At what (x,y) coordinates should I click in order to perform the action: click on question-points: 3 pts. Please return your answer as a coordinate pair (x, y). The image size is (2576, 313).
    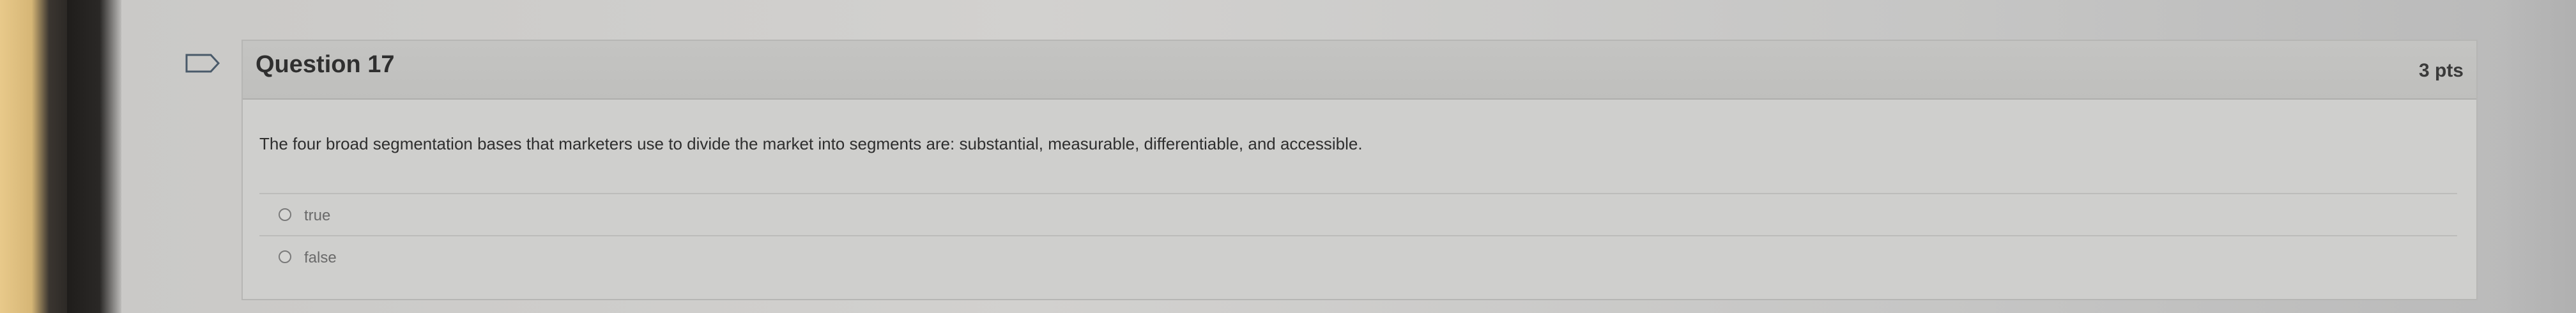
    Looking at the image, I should click on (2441, 70).